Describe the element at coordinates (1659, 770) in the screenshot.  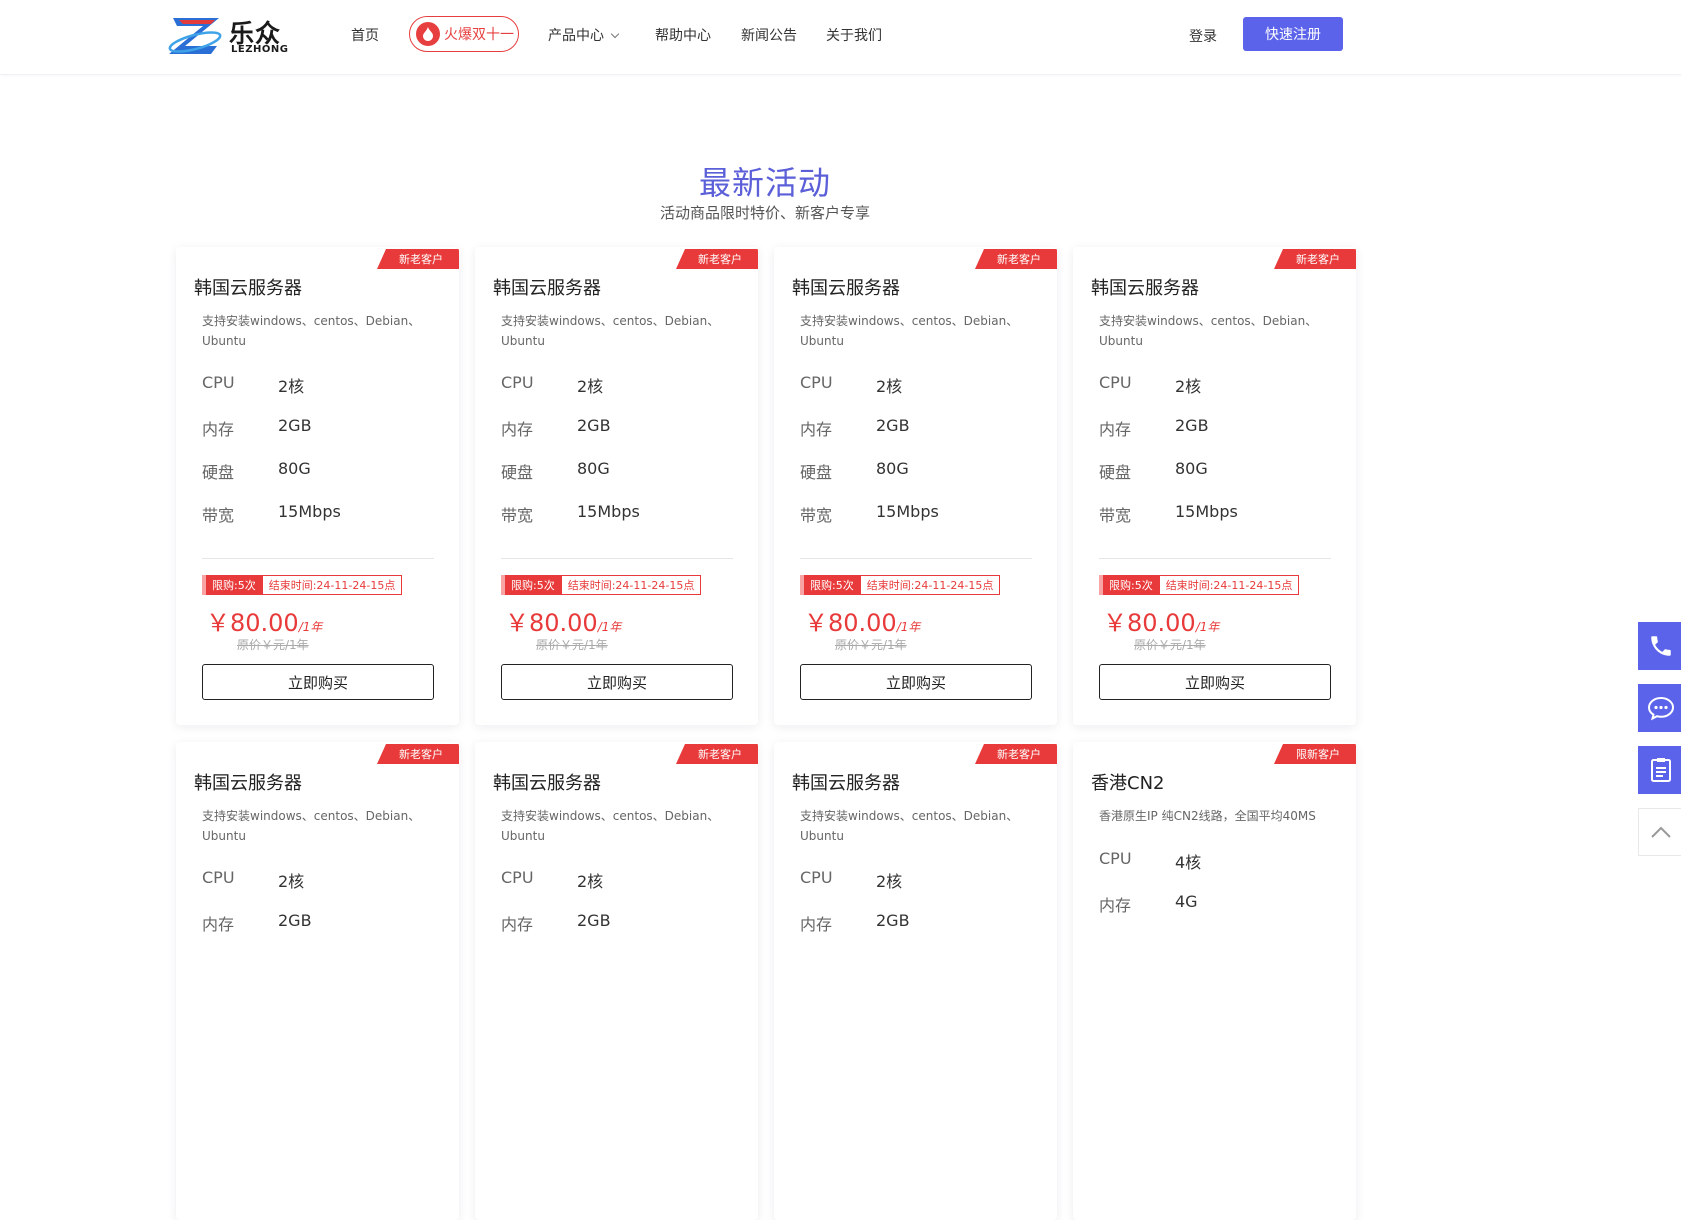
I see `document-button` at that location.